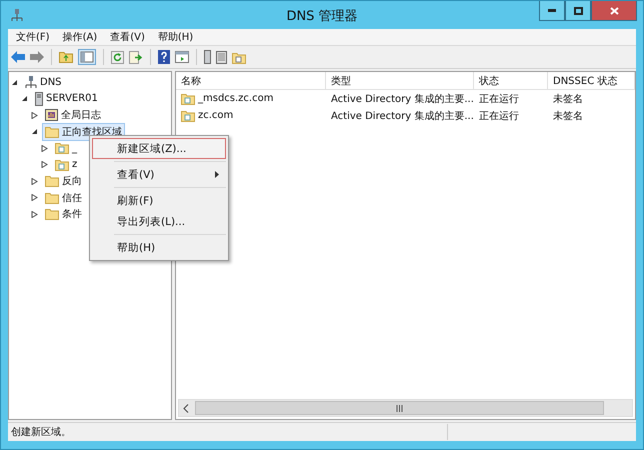 The width and height of the screenshot is (644, 450). I want to click on scroll-thumb, so click(399, 408).